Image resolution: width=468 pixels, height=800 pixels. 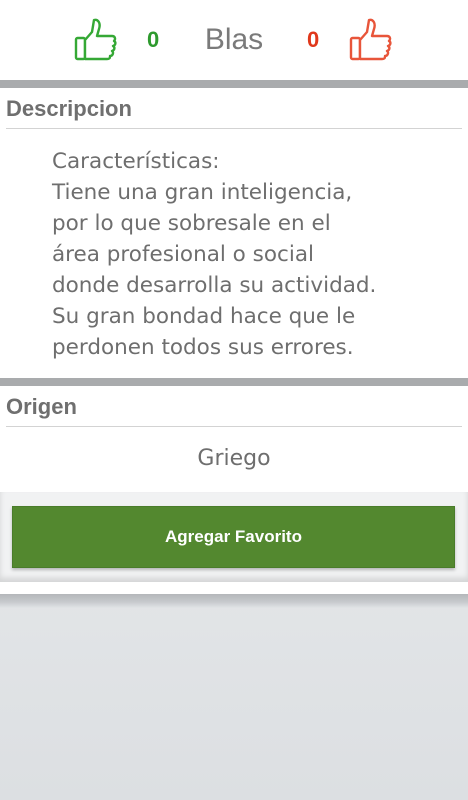 I want to click on description-heading: Descripcion, so click(x=69, y=108).